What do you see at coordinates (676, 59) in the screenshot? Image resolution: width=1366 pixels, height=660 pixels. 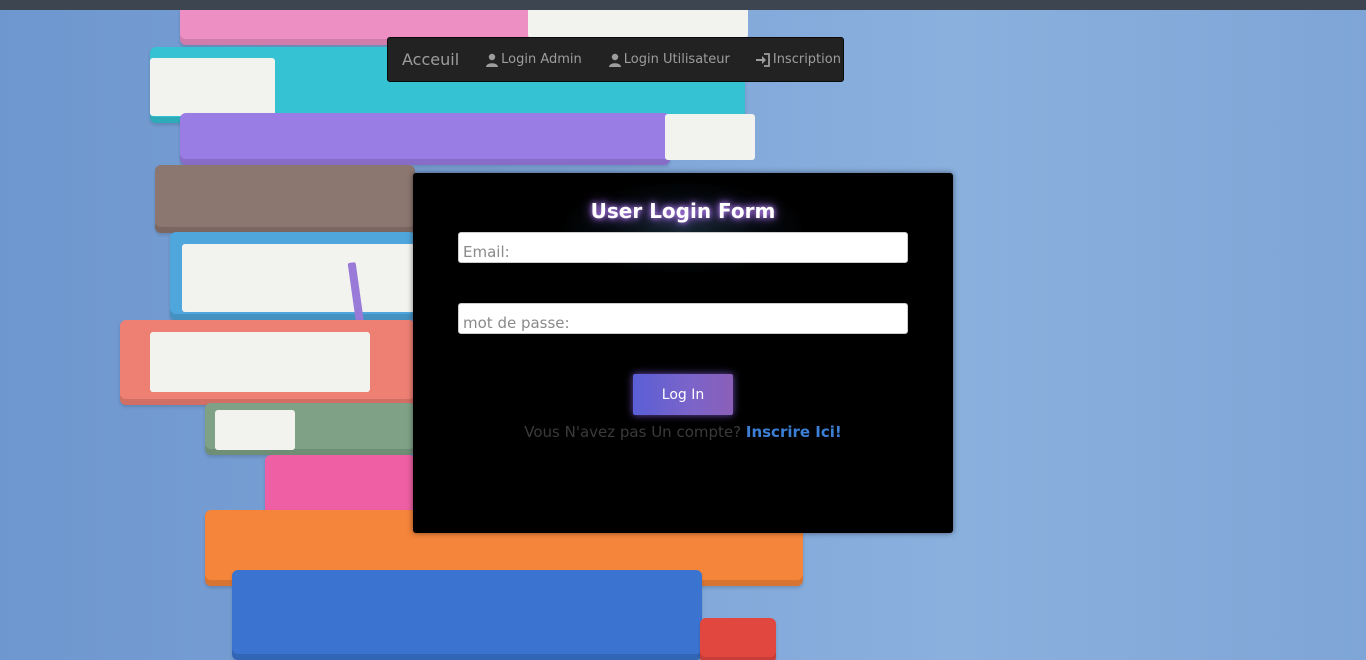 I see `nav-login-utilisateur-label: Login Utilisateur` at bounding box center [676, 59].